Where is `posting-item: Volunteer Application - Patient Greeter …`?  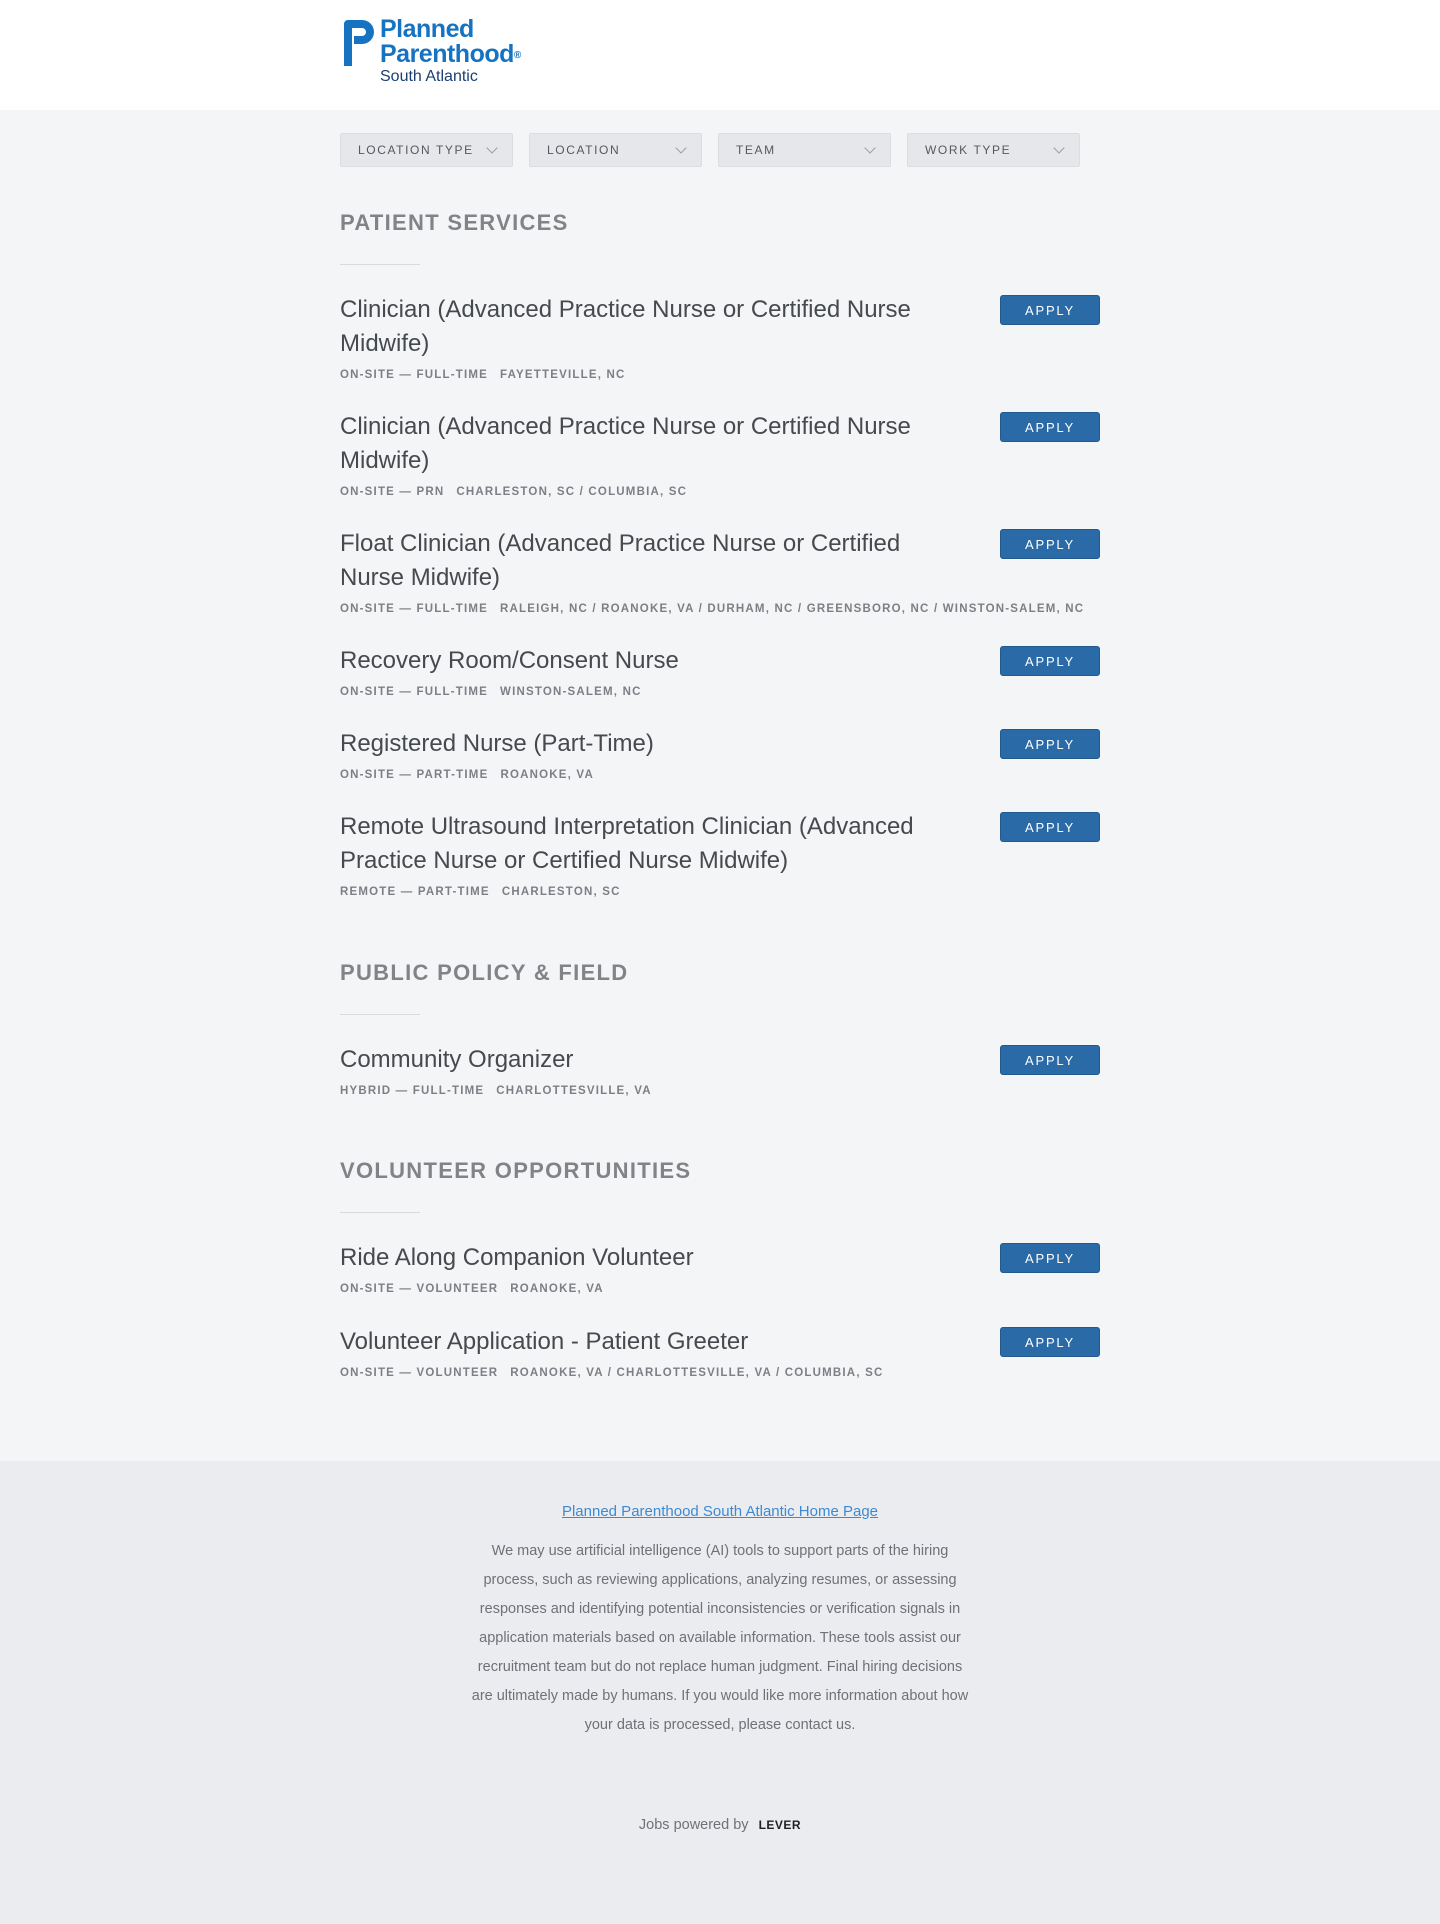
posting-item: Volunteer Application - Patient Greeter … is located at coordinates (720, 1352).